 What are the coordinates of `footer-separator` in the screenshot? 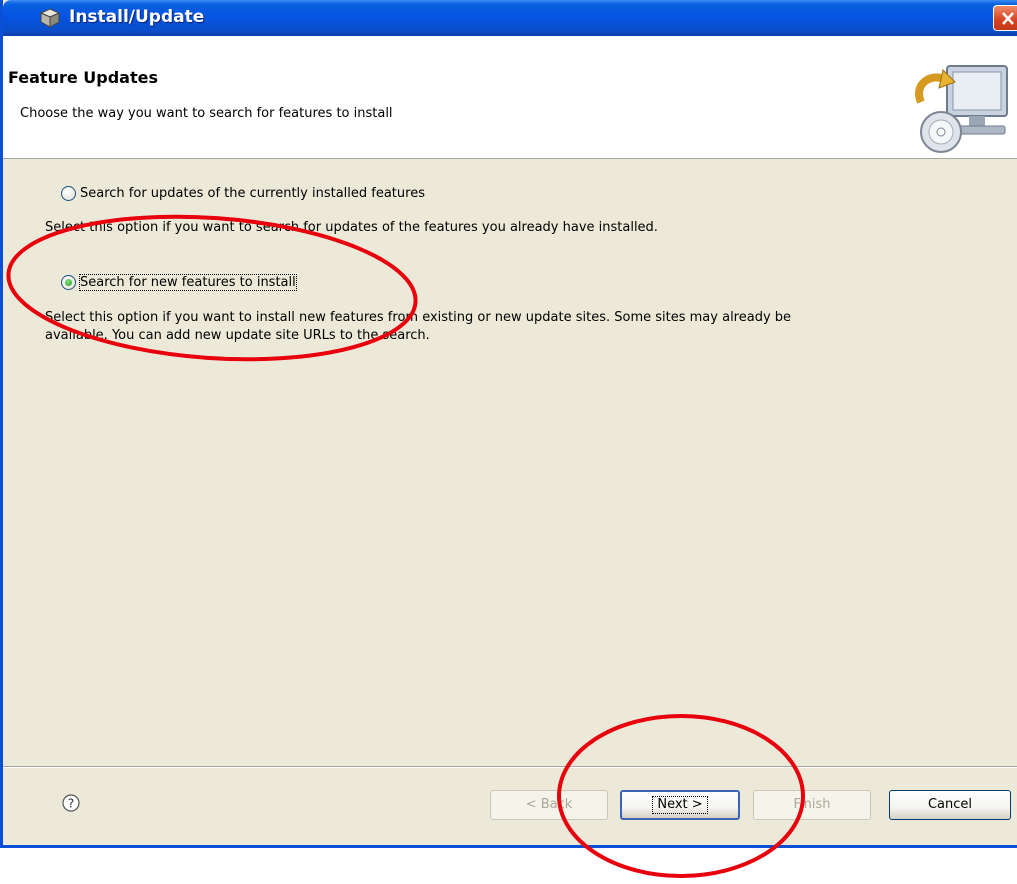 It's located at (510, 767).